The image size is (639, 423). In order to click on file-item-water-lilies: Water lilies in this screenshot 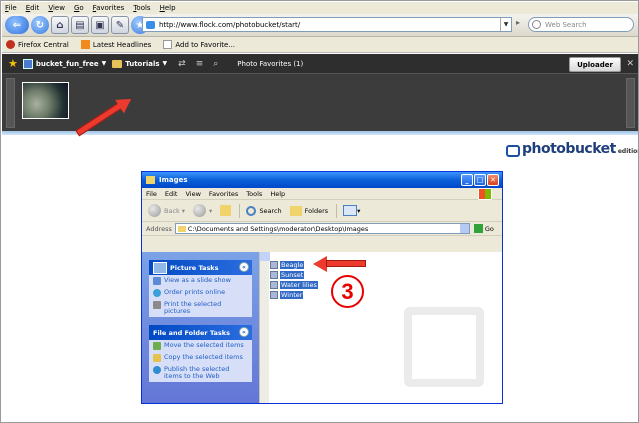, I will do `click(294, 285)`.